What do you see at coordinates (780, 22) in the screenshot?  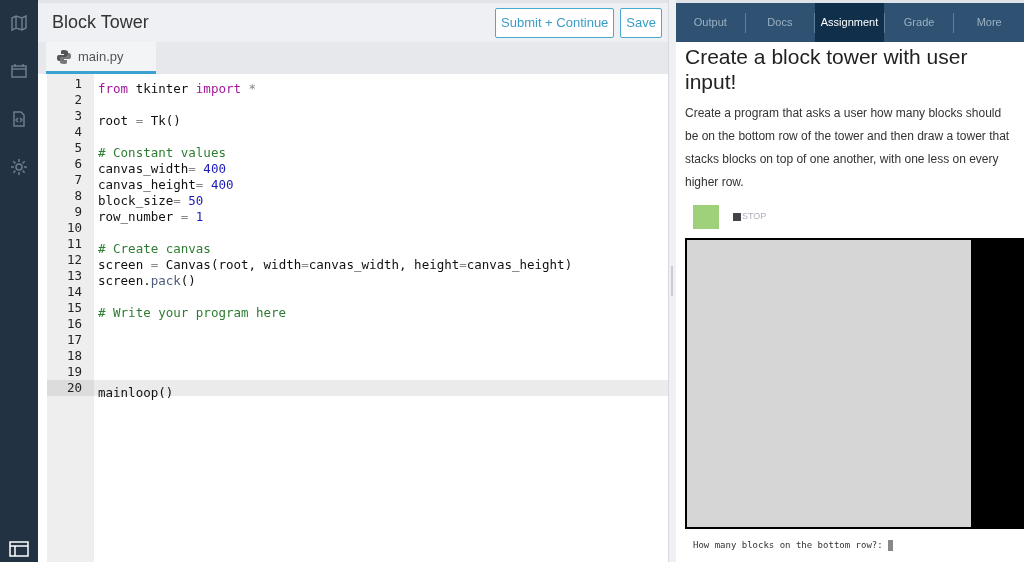 I see `panel-tab: Docs` at bounding box center [780, 22].